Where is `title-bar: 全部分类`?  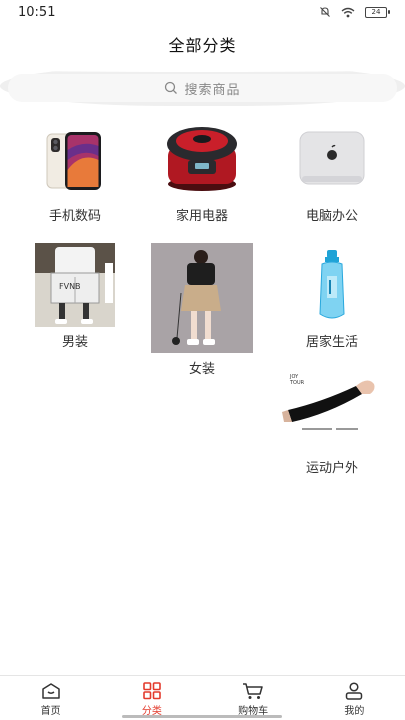
title-bar: 全部分类 is located at coordinates (202, 46).